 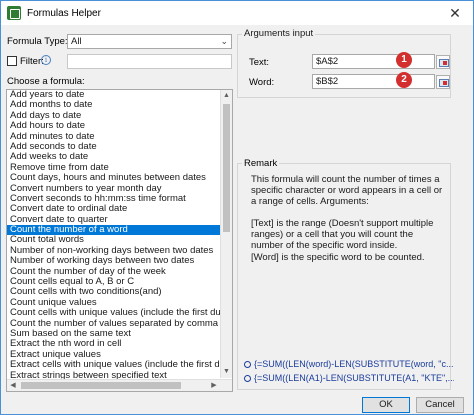 I want to click on formula-list-item: Count unique values, so click(x=114, y=303).